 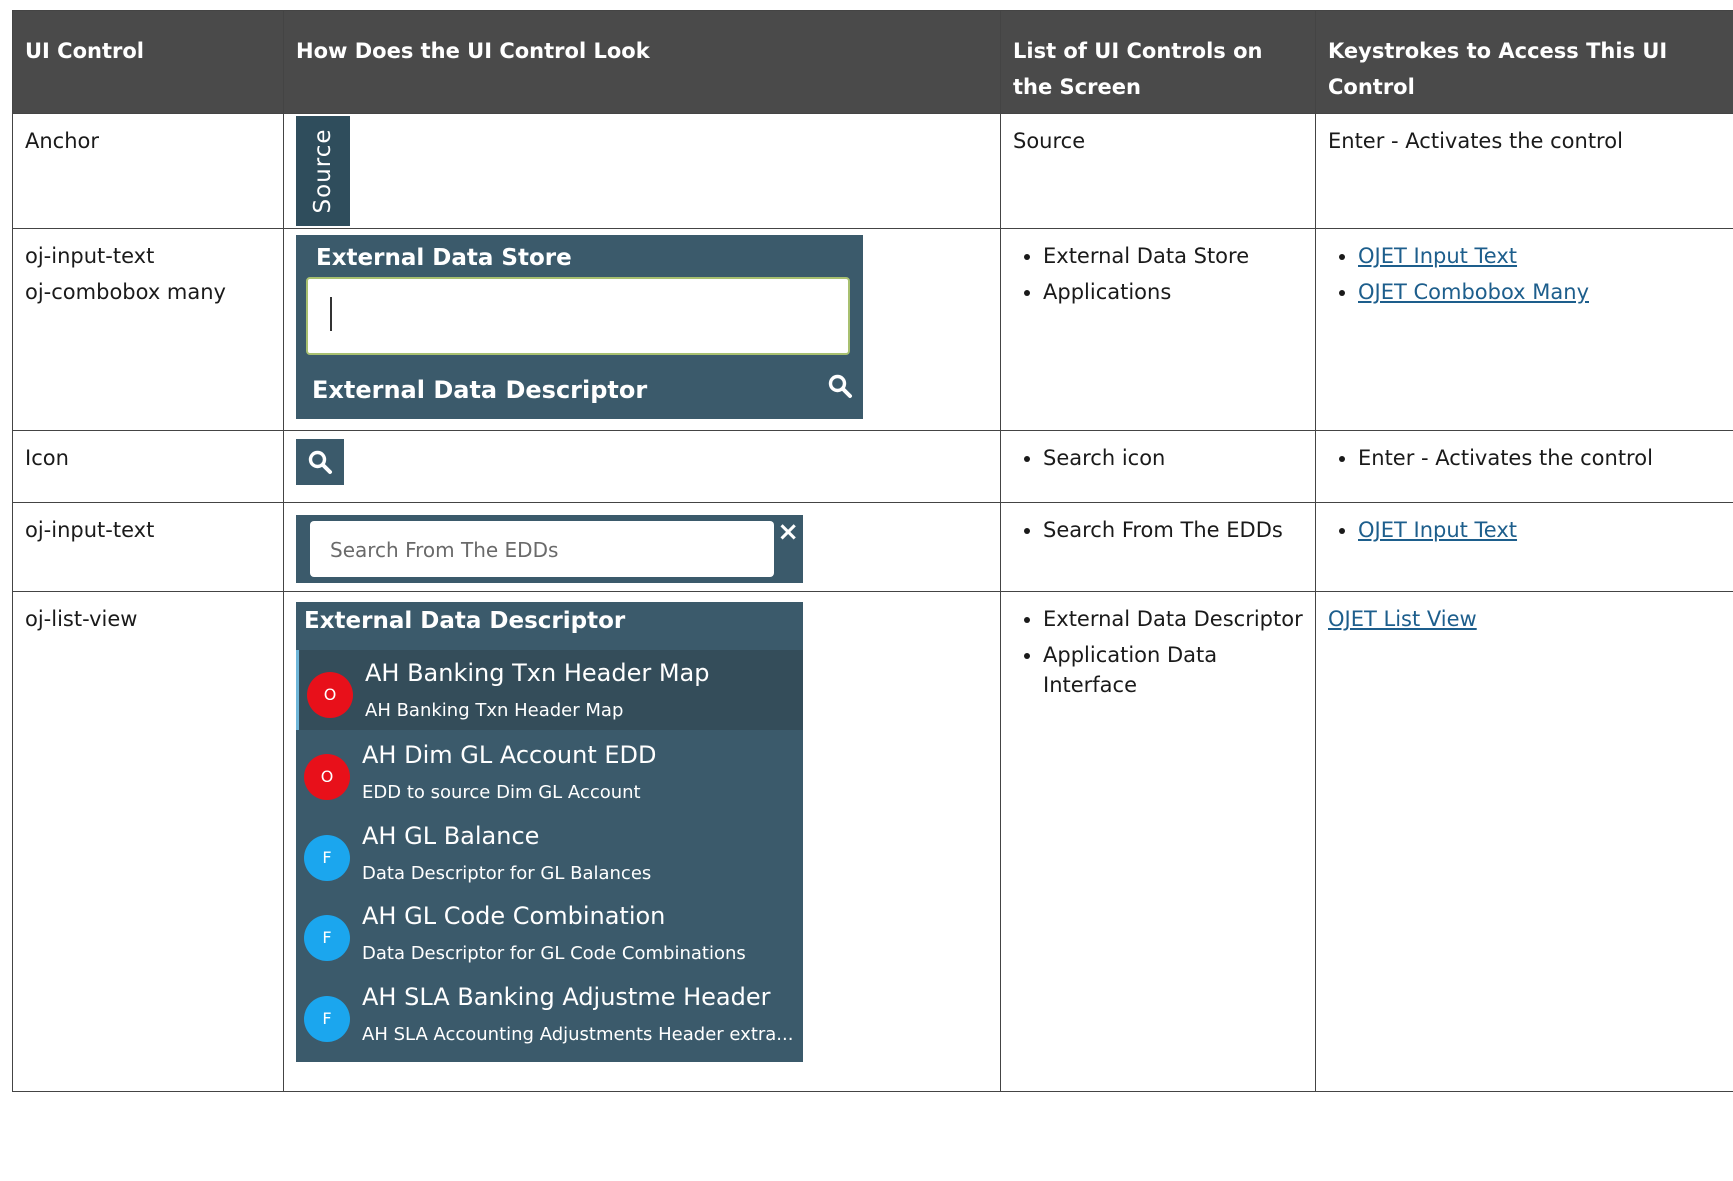 I want to click on list-item-subtitle: AH Banking Txn Header Map, so click(x=494, y=710).